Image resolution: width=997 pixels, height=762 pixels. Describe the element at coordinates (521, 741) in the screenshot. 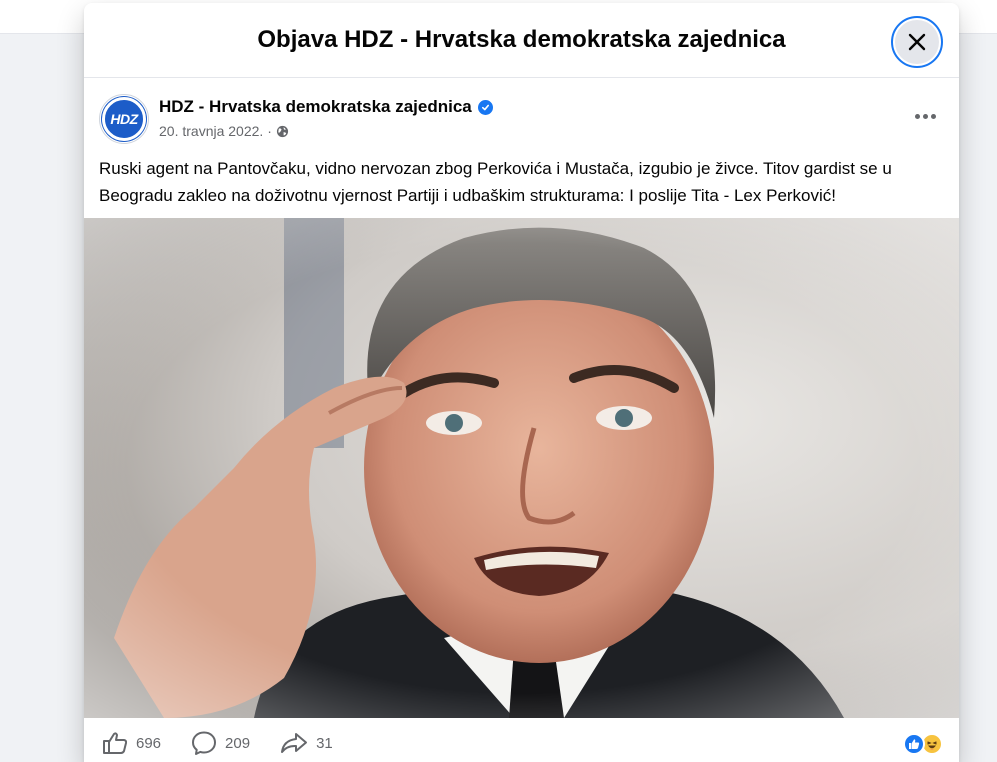

I see `post-footer: 696 209 31` at that location.